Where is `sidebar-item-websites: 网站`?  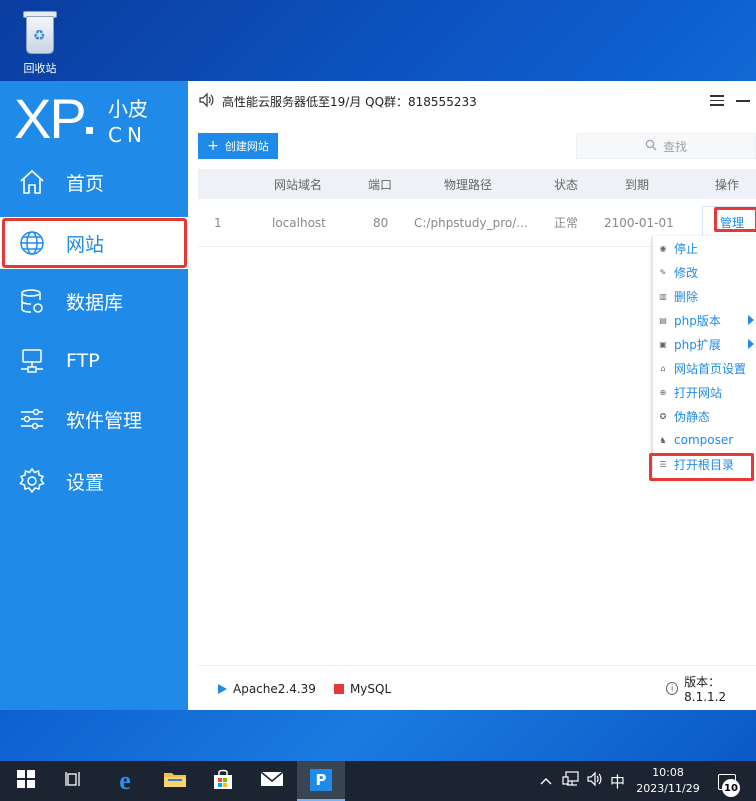 sidebar-item-websites: 网站 is located at coordinates (94, 243).